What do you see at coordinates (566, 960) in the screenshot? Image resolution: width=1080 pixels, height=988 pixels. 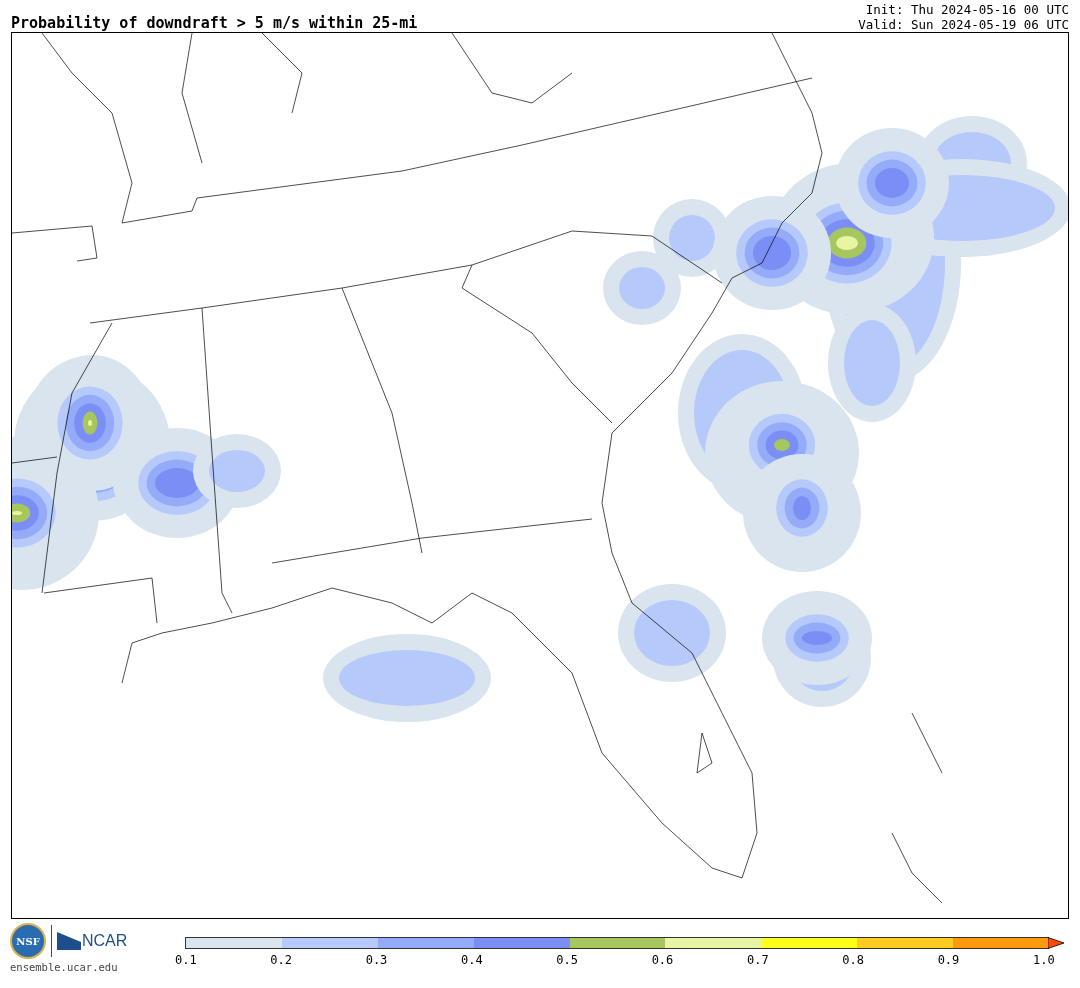 I see `colorbar-tick-label: 0.5` at bounding box center [566, 960].